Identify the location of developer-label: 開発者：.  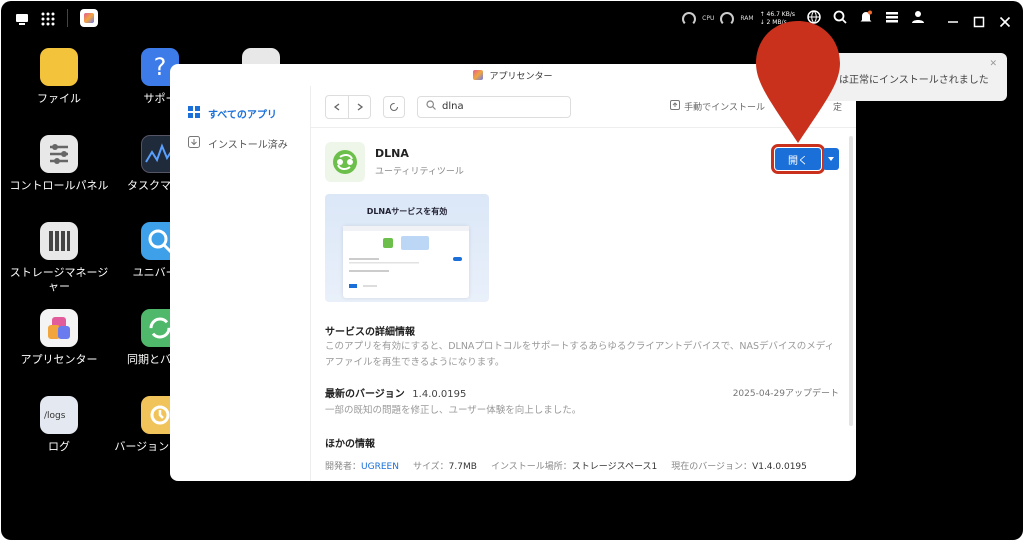
(343, 467).